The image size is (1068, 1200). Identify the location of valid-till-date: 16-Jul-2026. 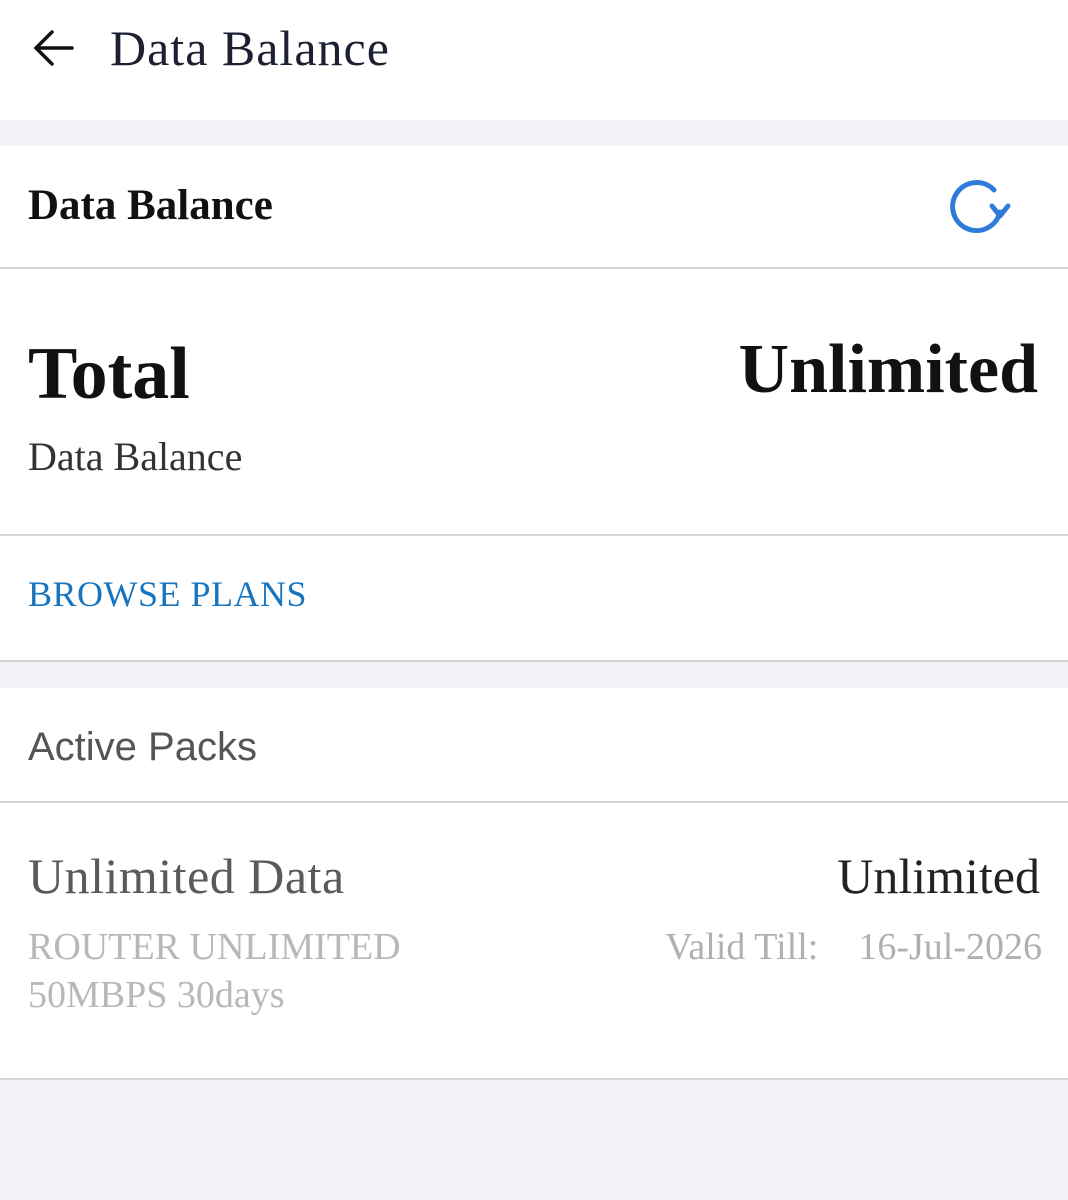
(950, 947).